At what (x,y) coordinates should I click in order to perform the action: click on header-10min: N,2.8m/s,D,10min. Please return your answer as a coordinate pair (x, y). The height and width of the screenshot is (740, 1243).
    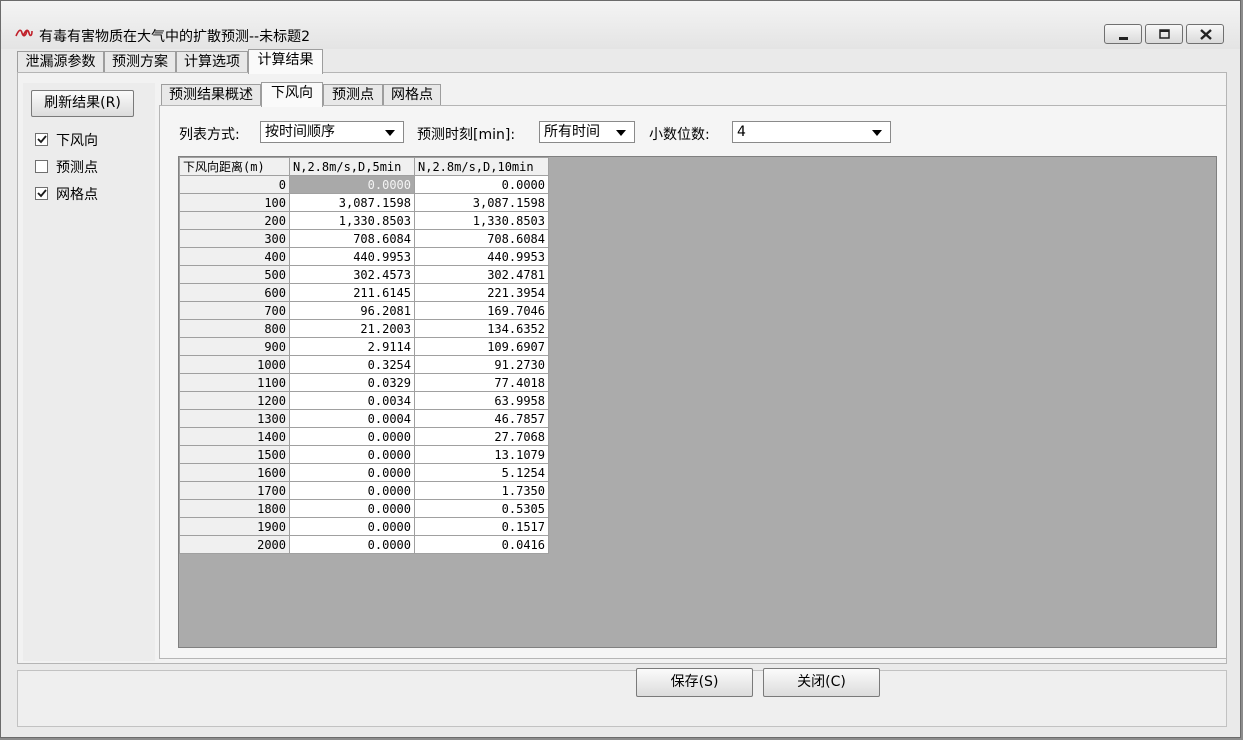
    Looking at the image, I should click on (481, 166).